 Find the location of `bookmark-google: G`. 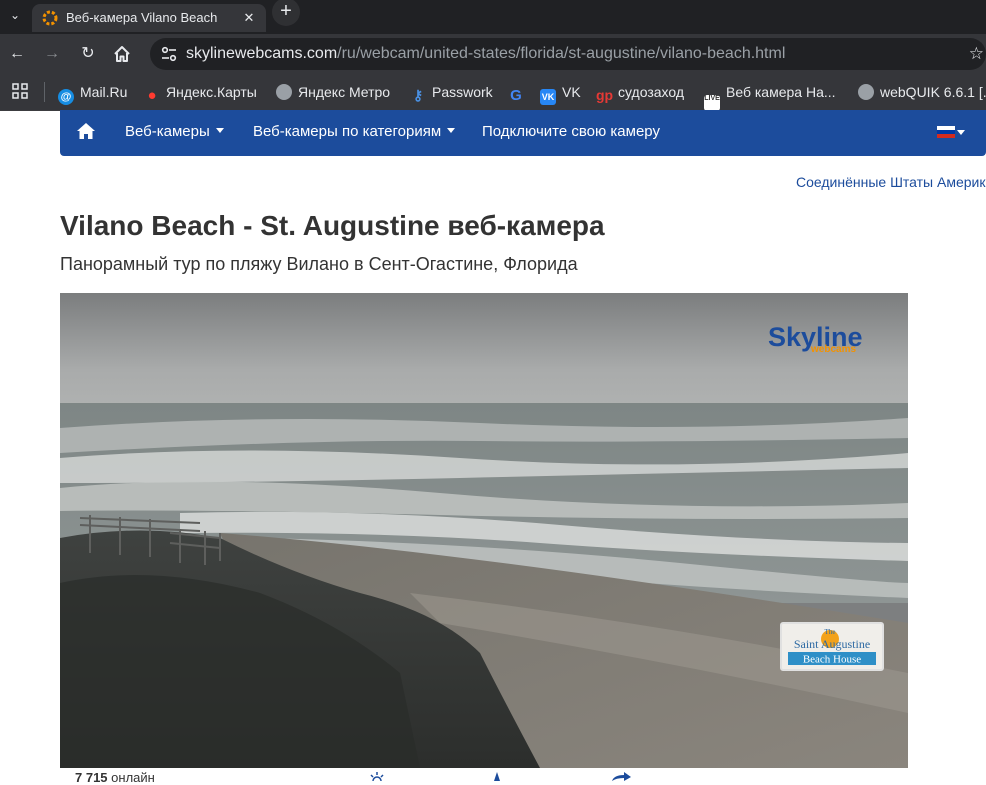

bookmark-google: G is located at coordinates (519, 93).